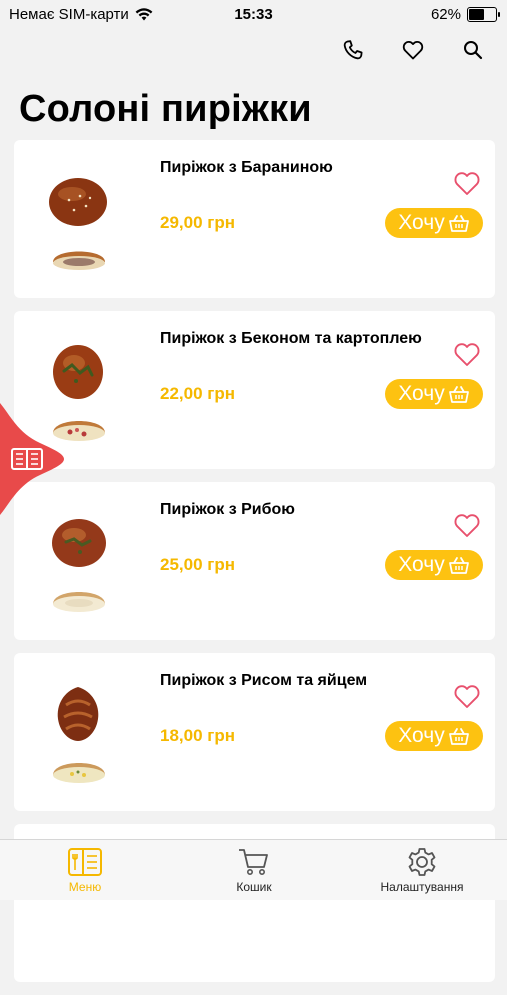  I want to click on nav-cart: Кошик, so click(254, 870).